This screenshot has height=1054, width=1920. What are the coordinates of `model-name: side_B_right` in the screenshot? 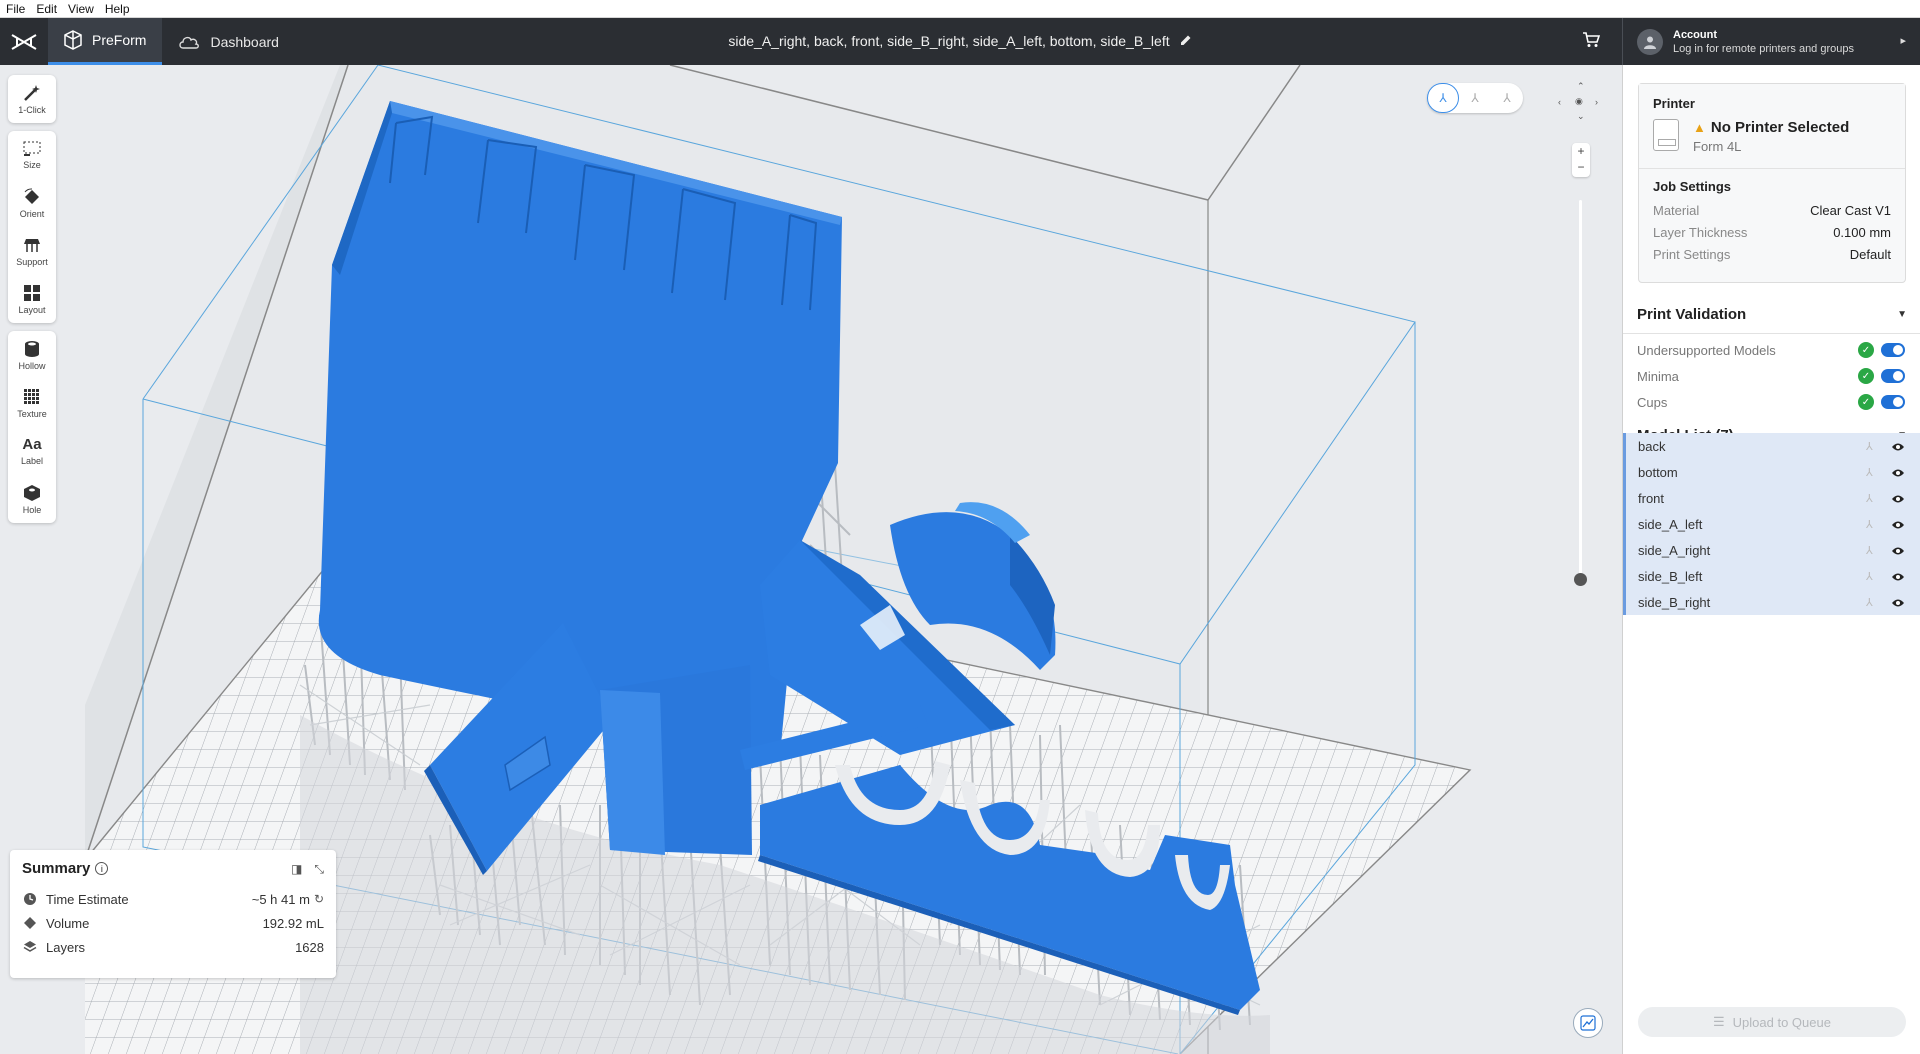 It's located at (1674, 602).